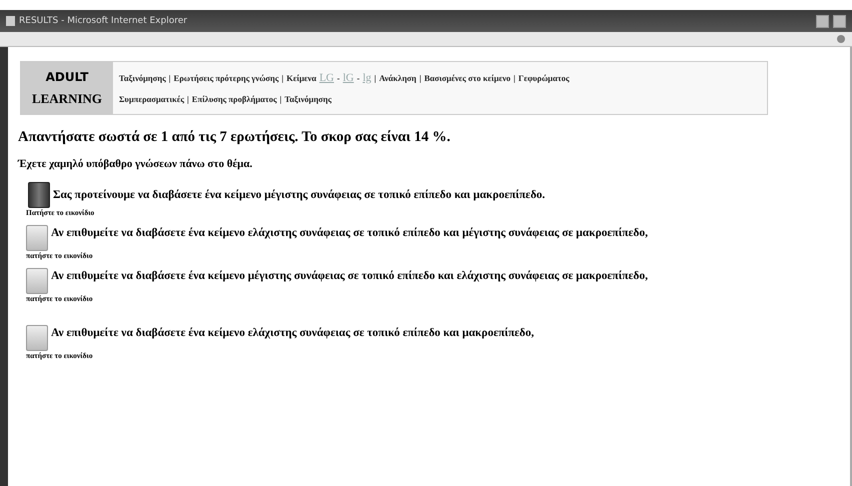  What do you see at coordinates (10, 21) in the screenshot?
I see `browser-icon` at bounding box center [10, 21].